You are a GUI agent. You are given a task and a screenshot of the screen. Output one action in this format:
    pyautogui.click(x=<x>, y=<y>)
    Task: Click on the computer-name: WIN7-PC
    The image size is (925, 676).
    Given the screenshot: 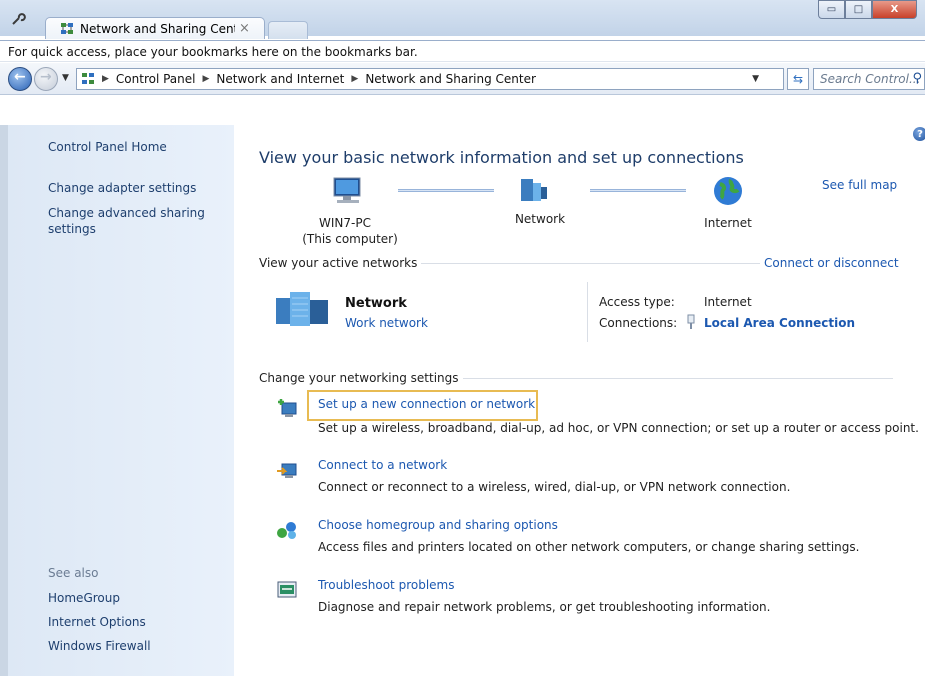 What is the action you would take?
    pyautogui.click(x=345, y=223)
    